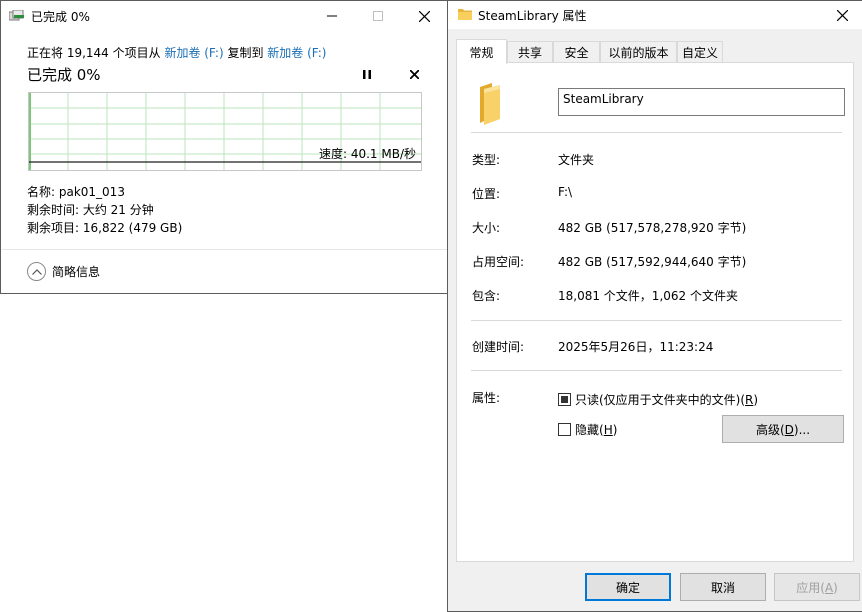  Describe the element at coordinates (76, 272) in the screenshot. I see `fewer-details-label: 简略信息` at that location.